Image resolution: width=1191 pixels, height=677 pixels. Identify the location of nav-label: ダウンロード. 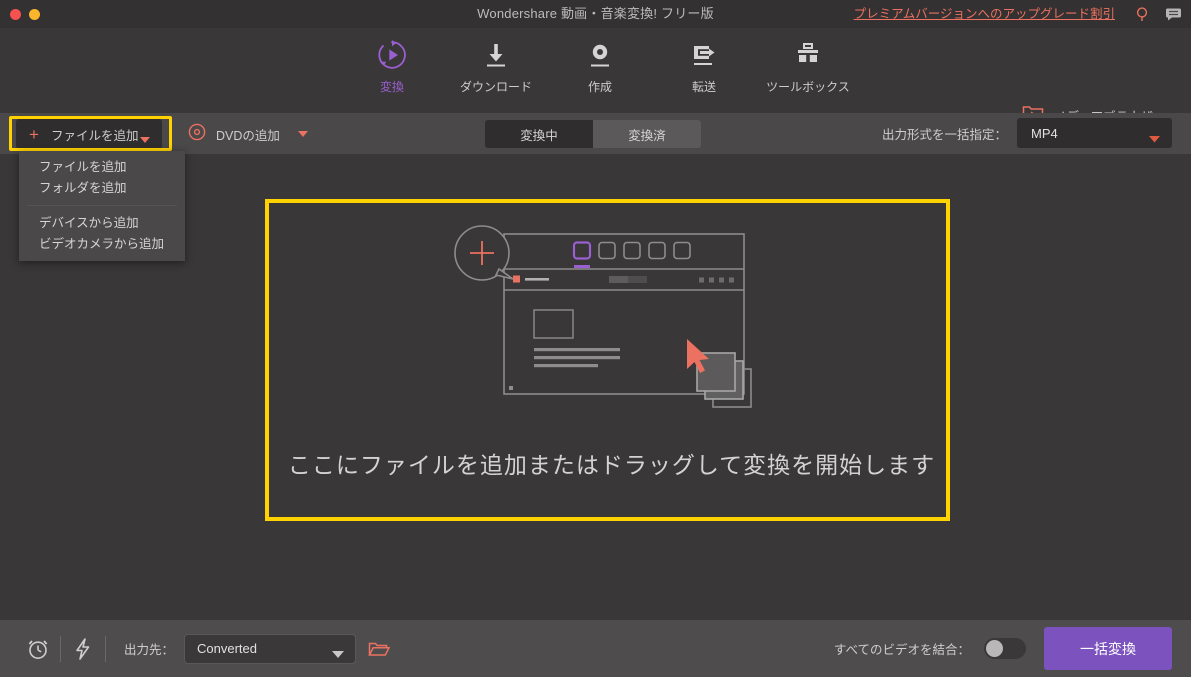
(495, 87).